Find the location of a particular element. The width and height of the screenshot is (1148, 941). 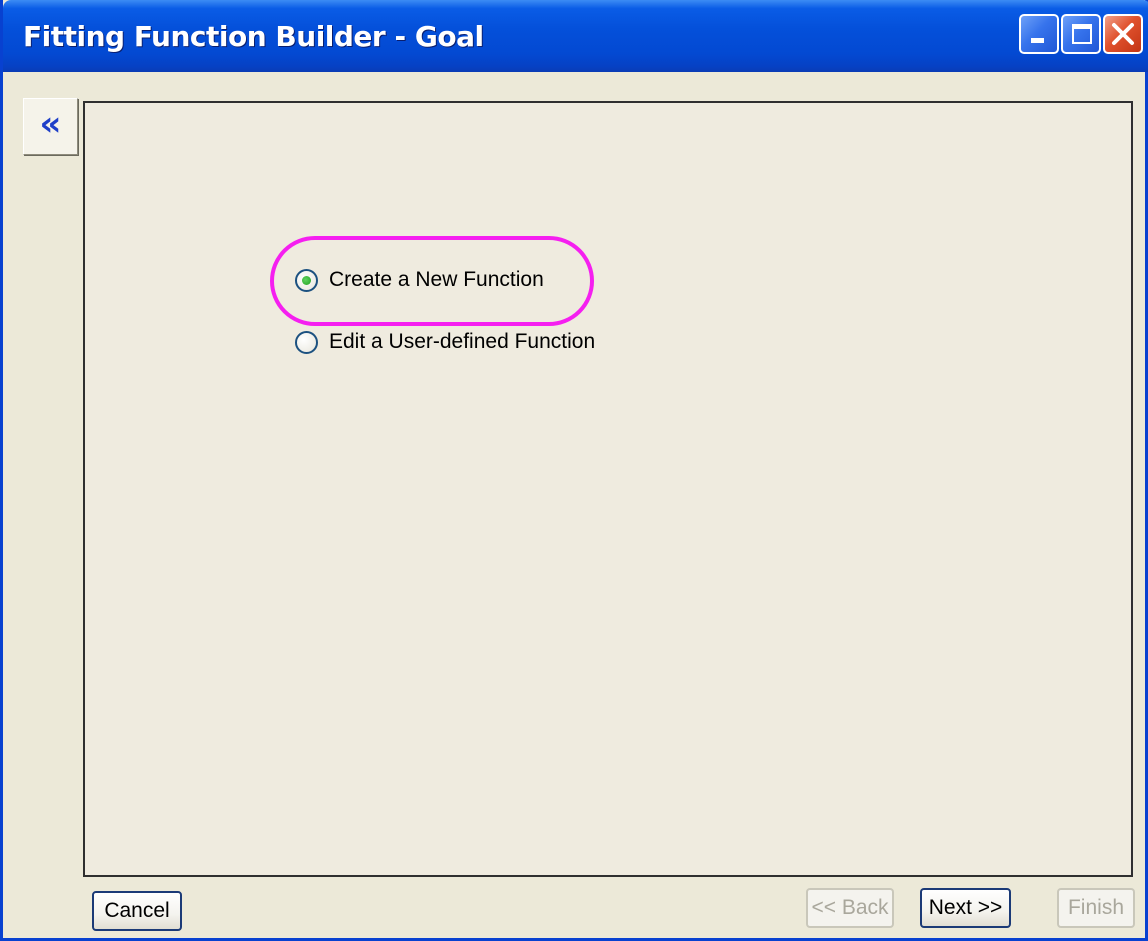

option-label: Edit a User-defined Function is located at coordinates (462, 341).